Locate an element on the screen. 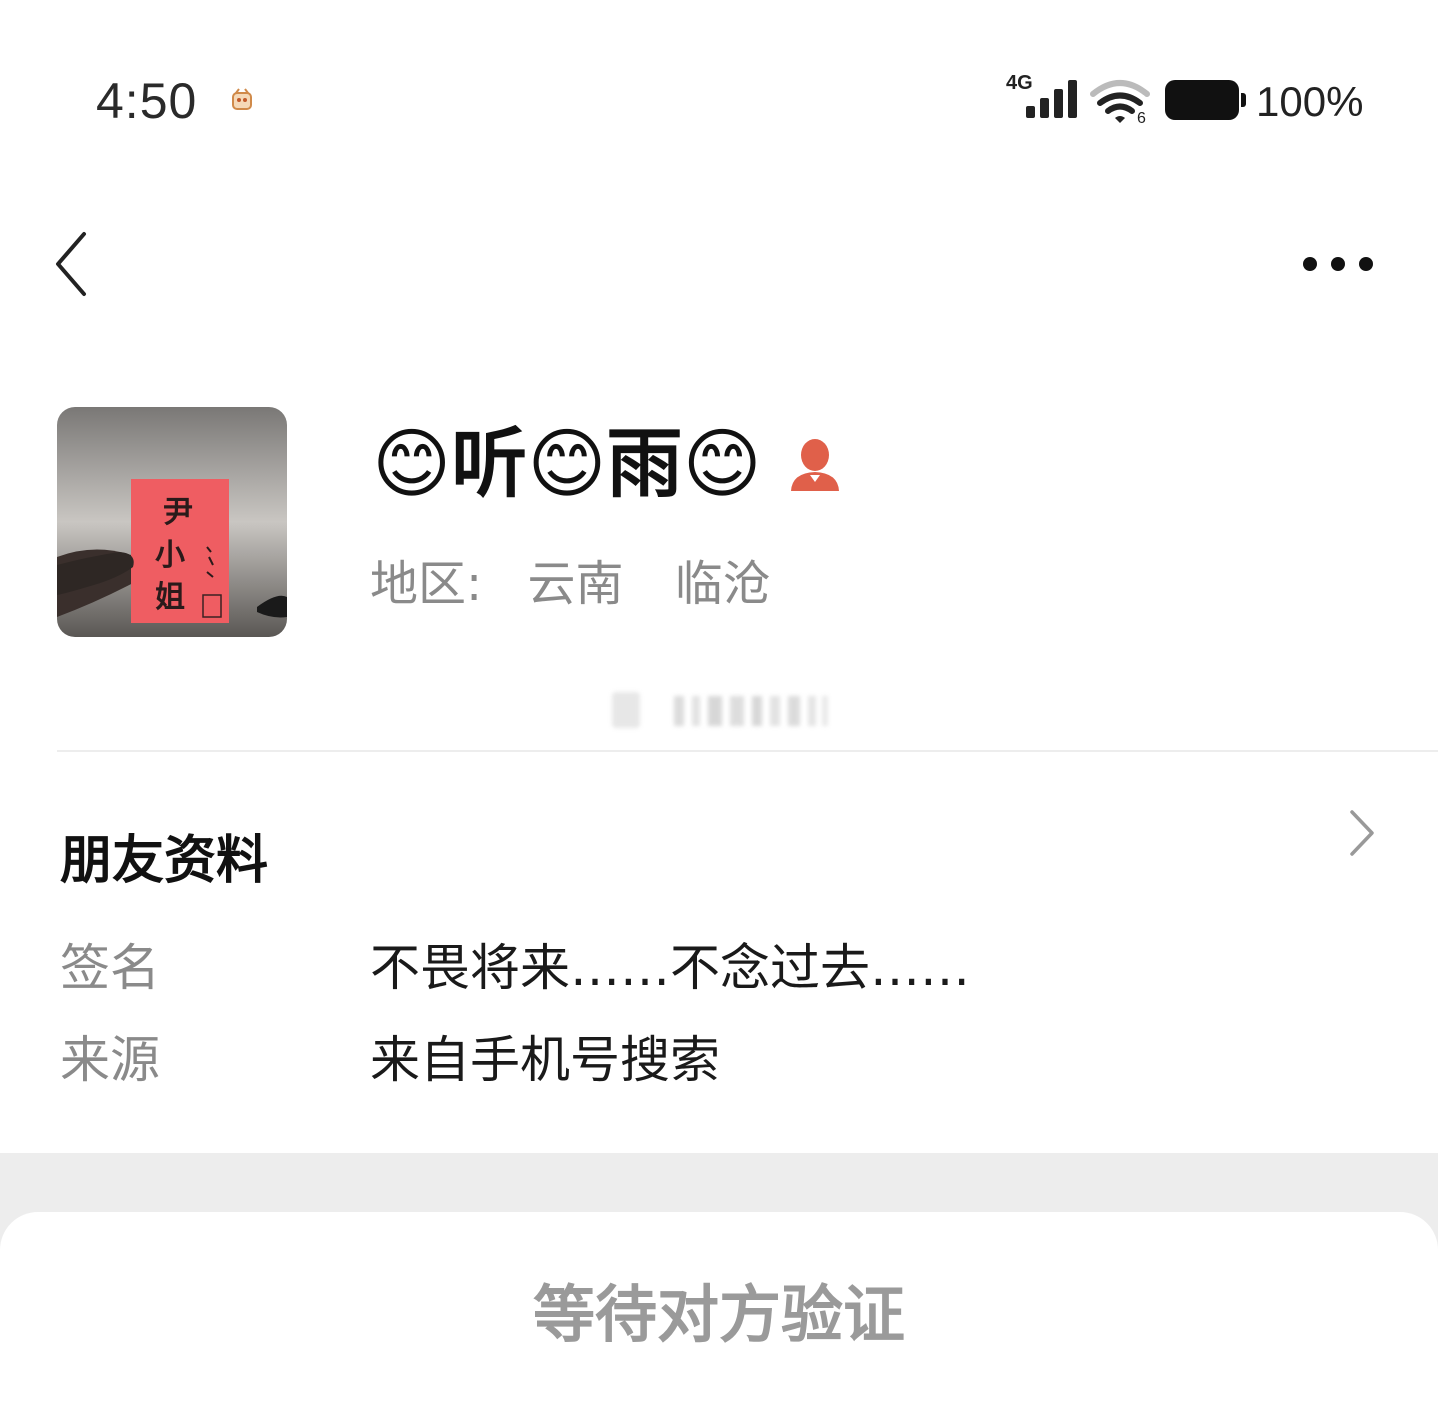  signal-icon is located at coordinates (1051, 99).